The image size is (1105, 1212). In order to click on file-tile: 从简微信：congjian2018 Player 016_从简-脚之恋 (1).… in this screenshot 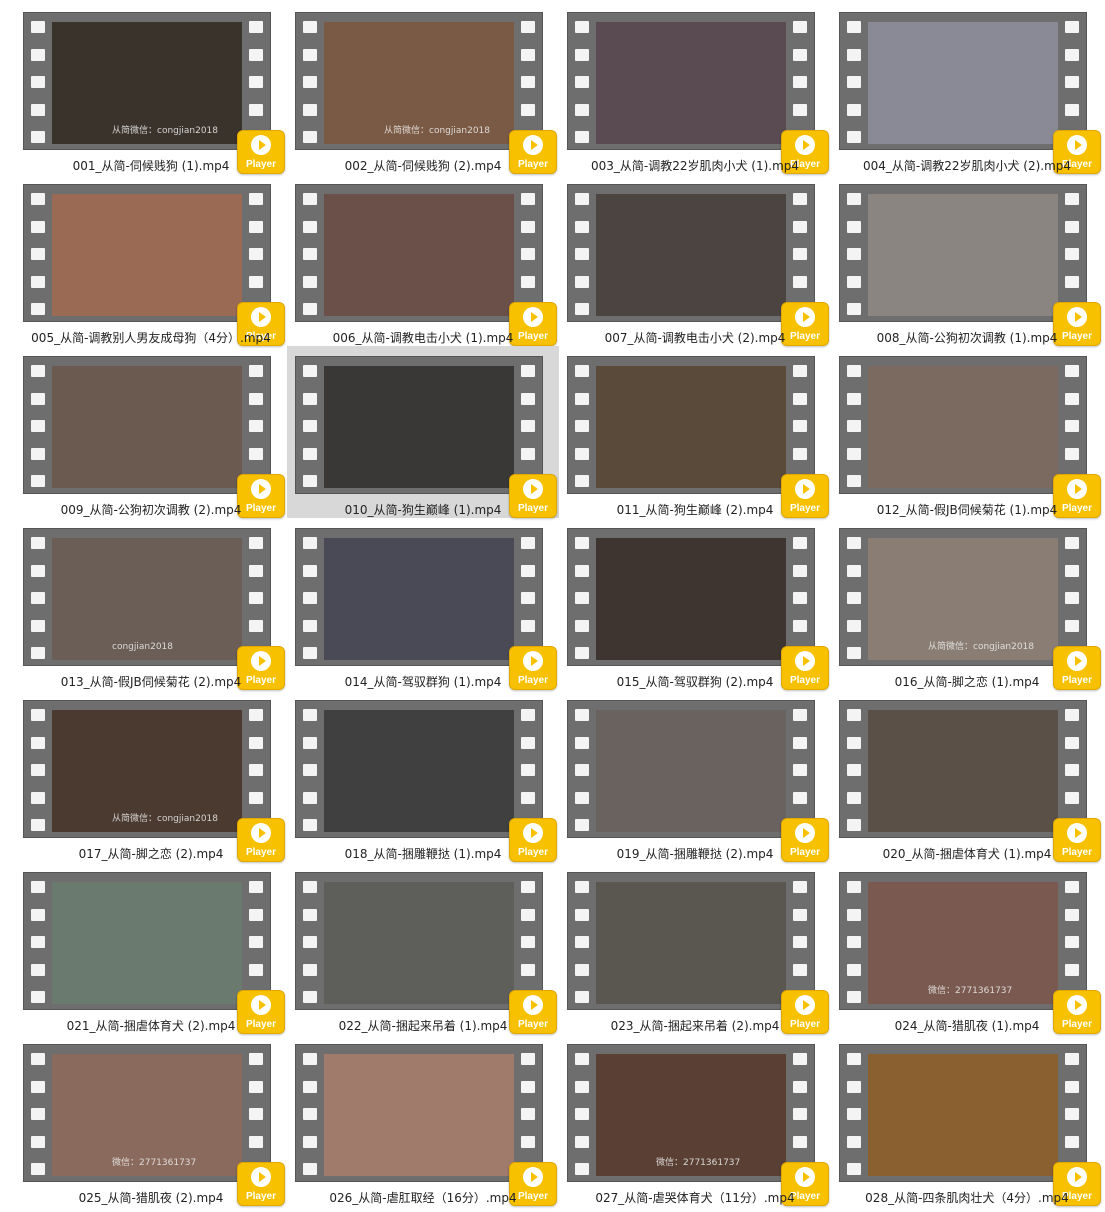, I will do `click(967, 604)`.